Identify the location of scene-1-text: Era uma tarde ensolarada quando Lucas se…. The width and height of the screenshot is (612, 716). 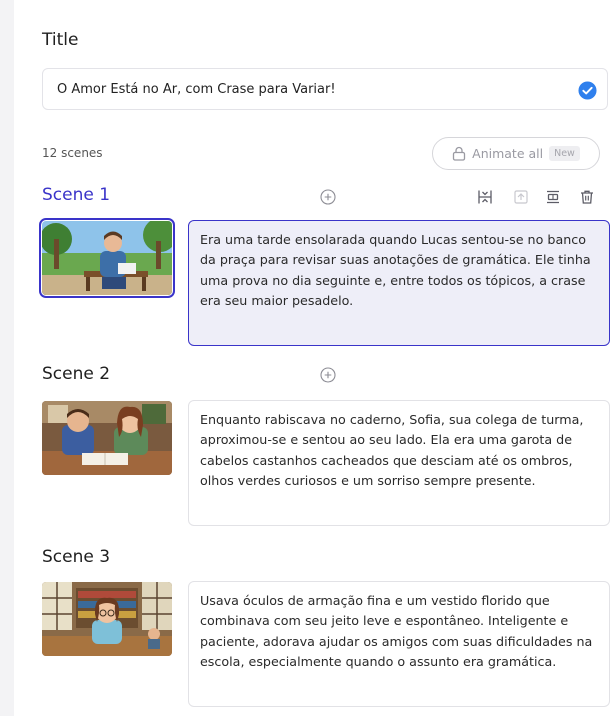
(399, 283).